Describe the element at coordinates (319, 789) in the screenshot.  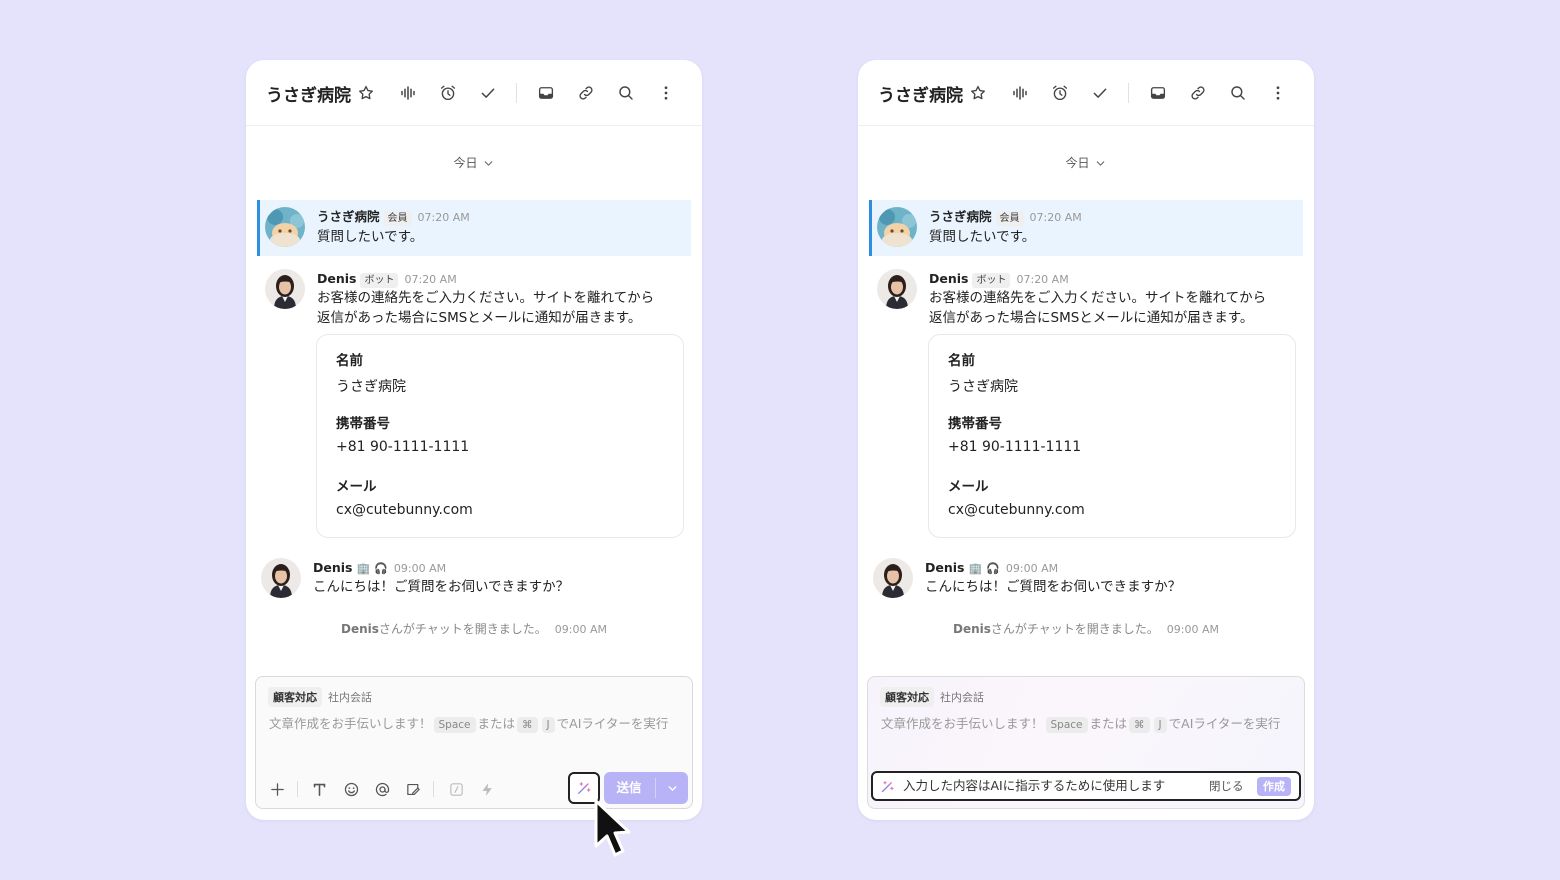
I see `text-format-icon` at that location.